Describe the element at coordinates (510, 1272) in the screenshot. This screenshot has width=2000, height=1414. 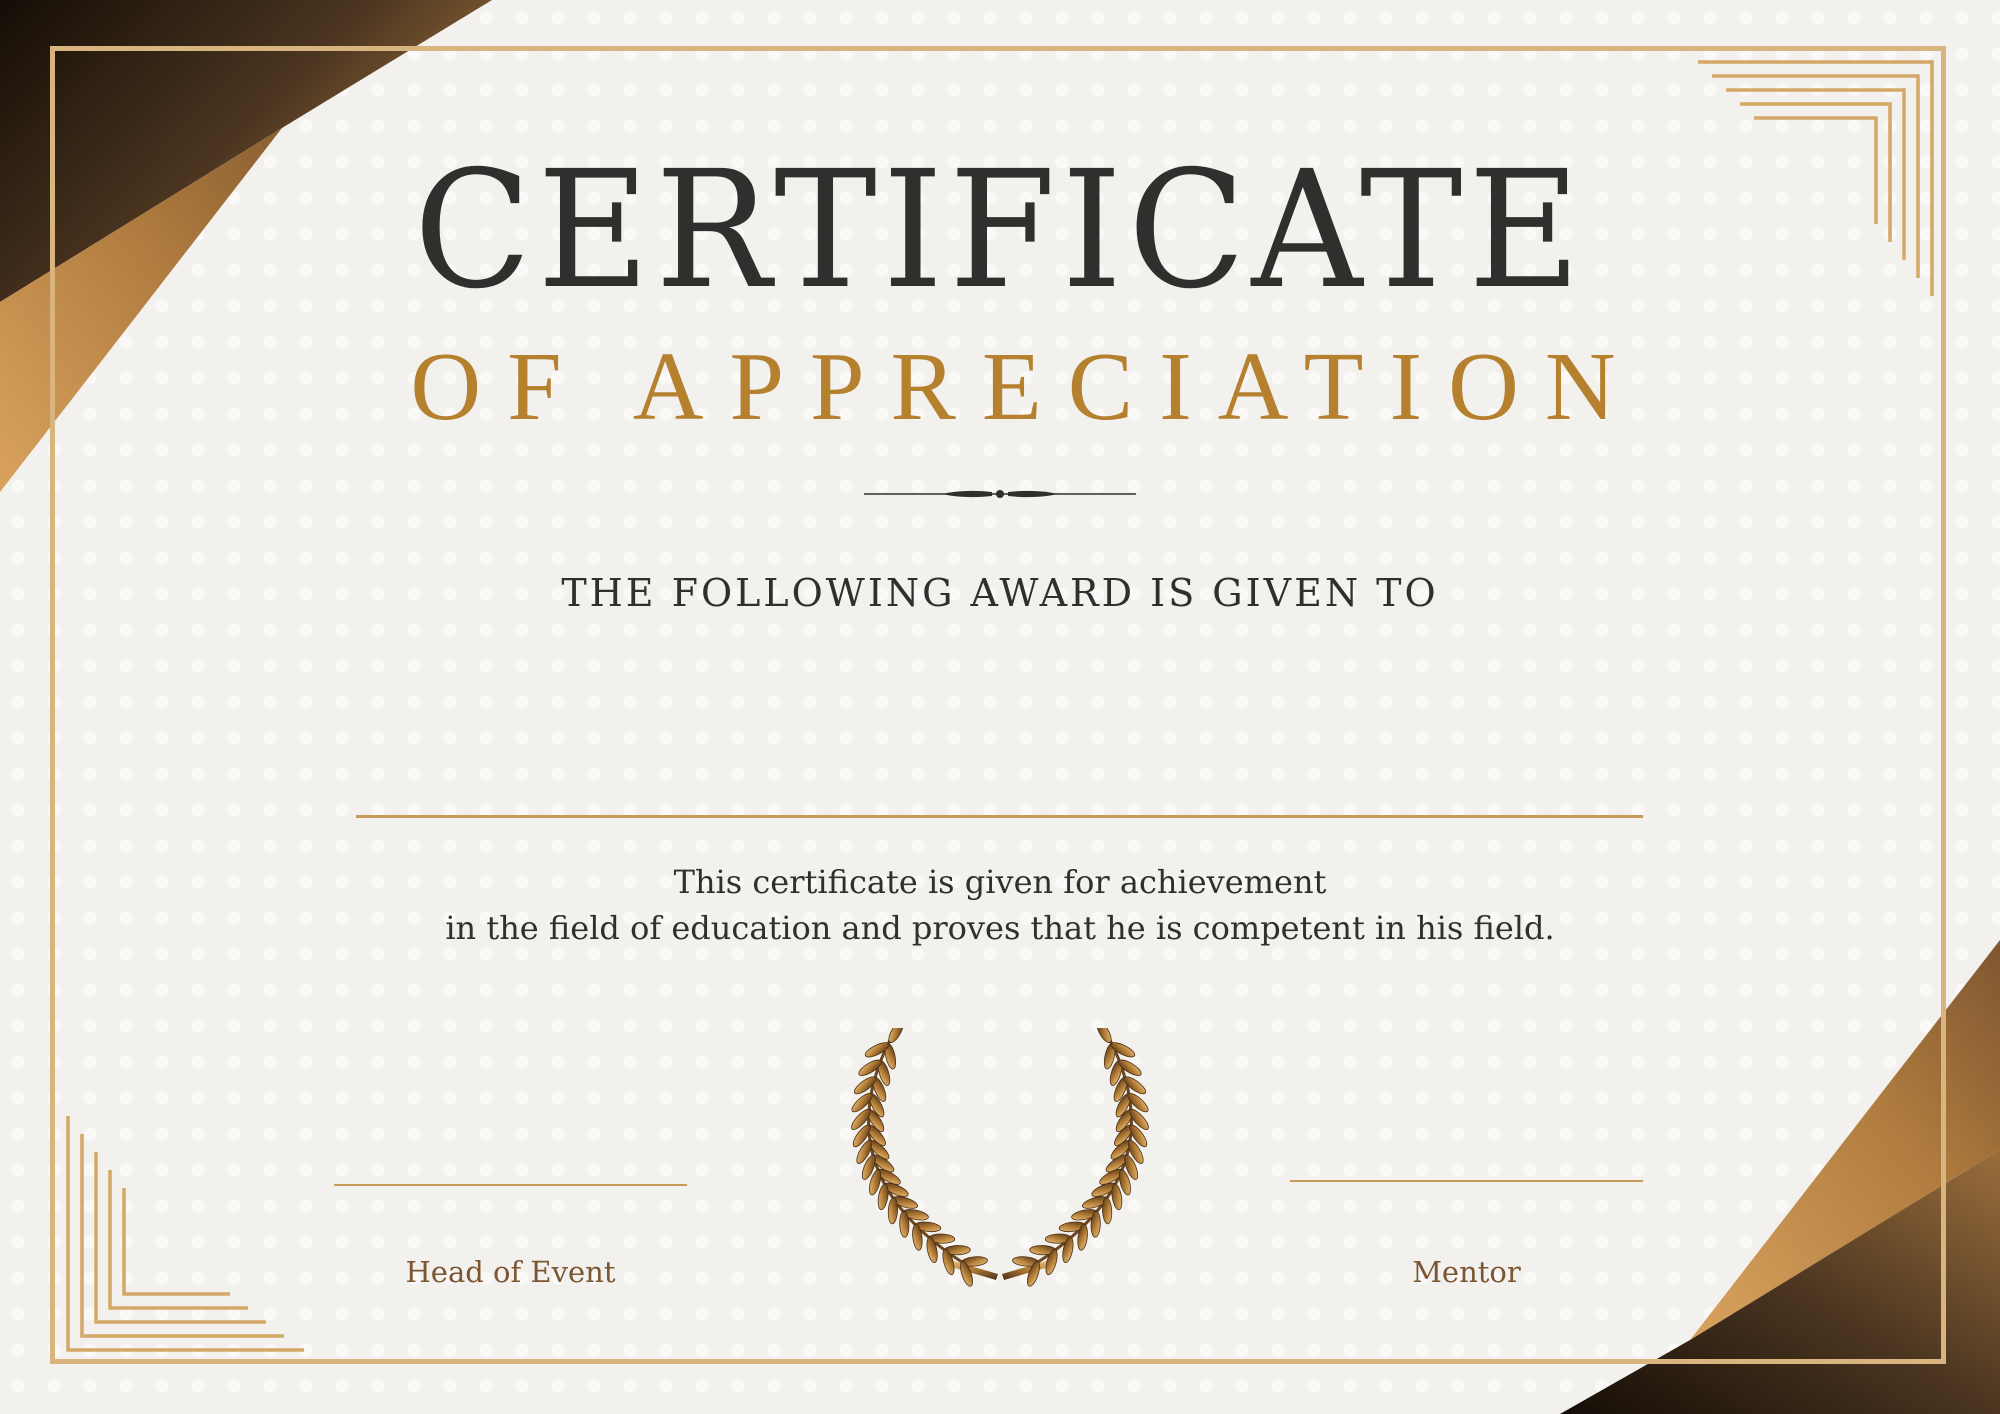
I see `signature-label-head-of-event: Head of Event` at that location.